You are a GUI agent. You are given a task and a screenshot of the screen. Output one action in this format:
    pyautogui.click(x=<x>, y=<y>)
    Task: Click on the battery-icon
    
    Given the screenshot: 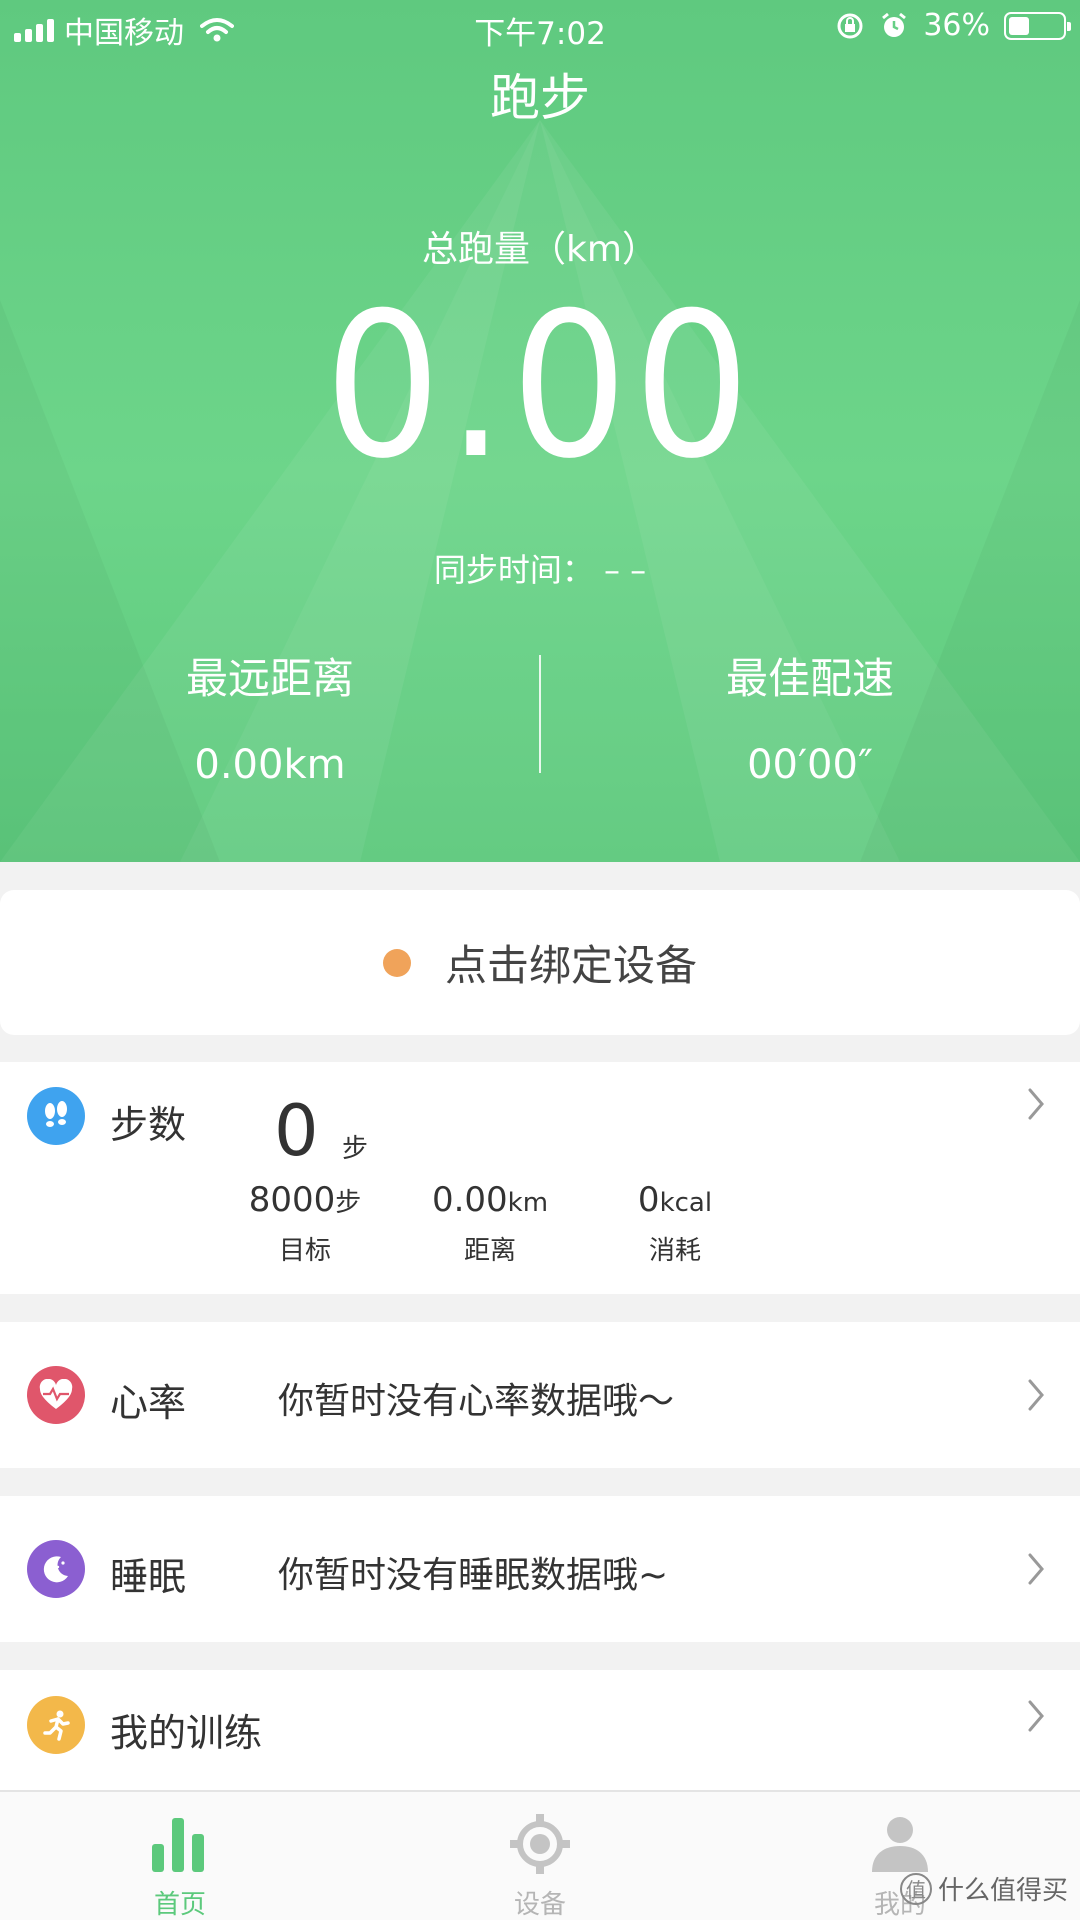 What is the action you would take?
    pyautogui.click(x=1037, y=25)
    